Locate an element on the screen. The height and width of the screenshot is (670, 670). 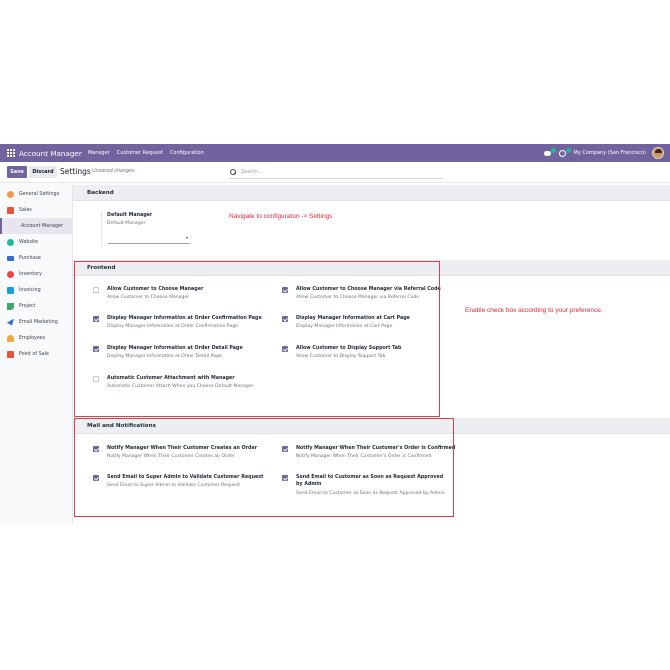
menu-customer-request: Customer Request is located at coordinates (140, 153).